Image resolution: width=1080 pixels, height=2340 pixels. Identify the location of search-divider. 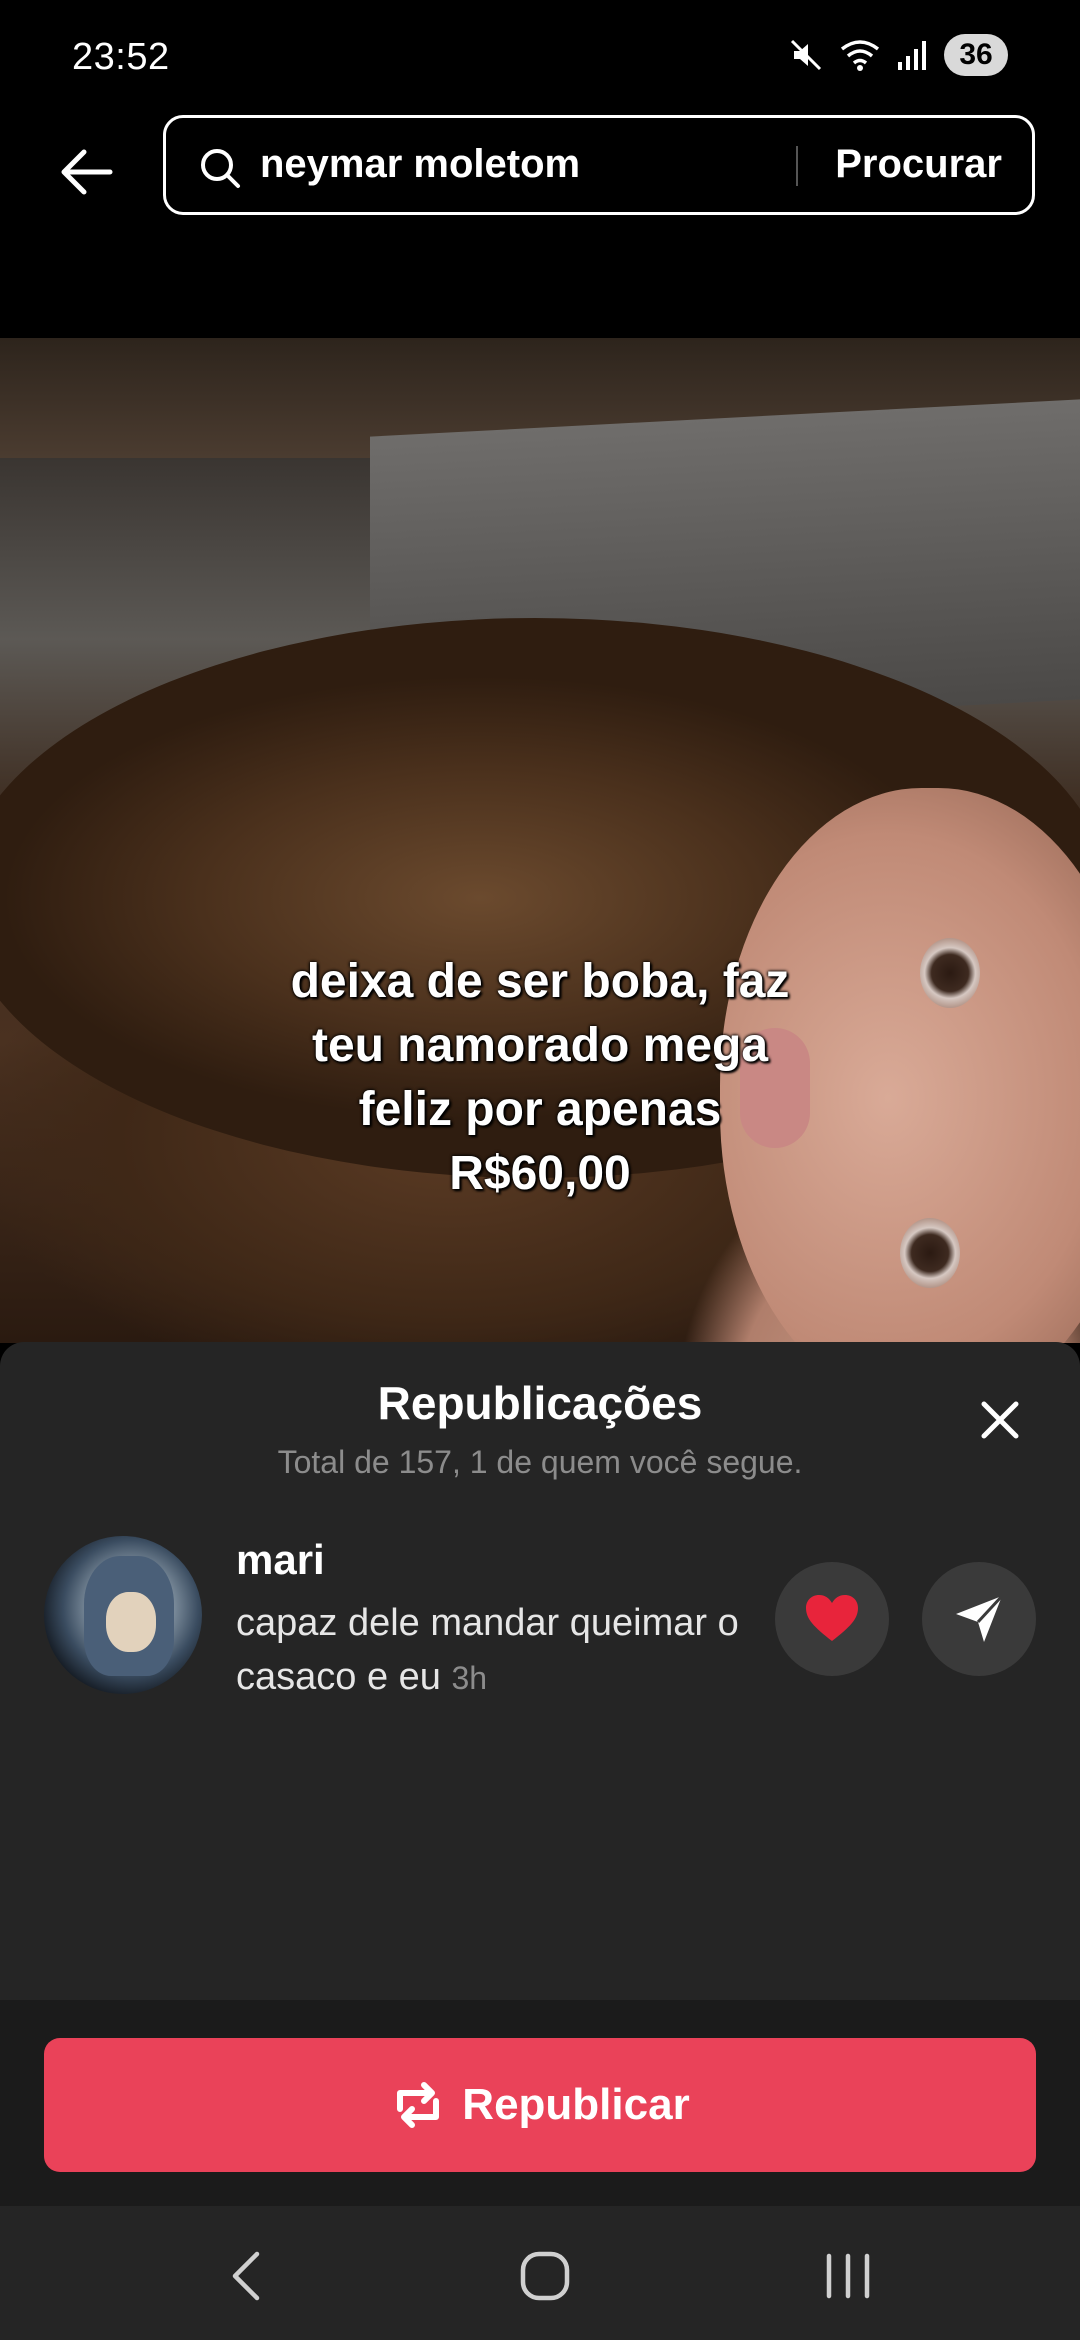
(797, 166).